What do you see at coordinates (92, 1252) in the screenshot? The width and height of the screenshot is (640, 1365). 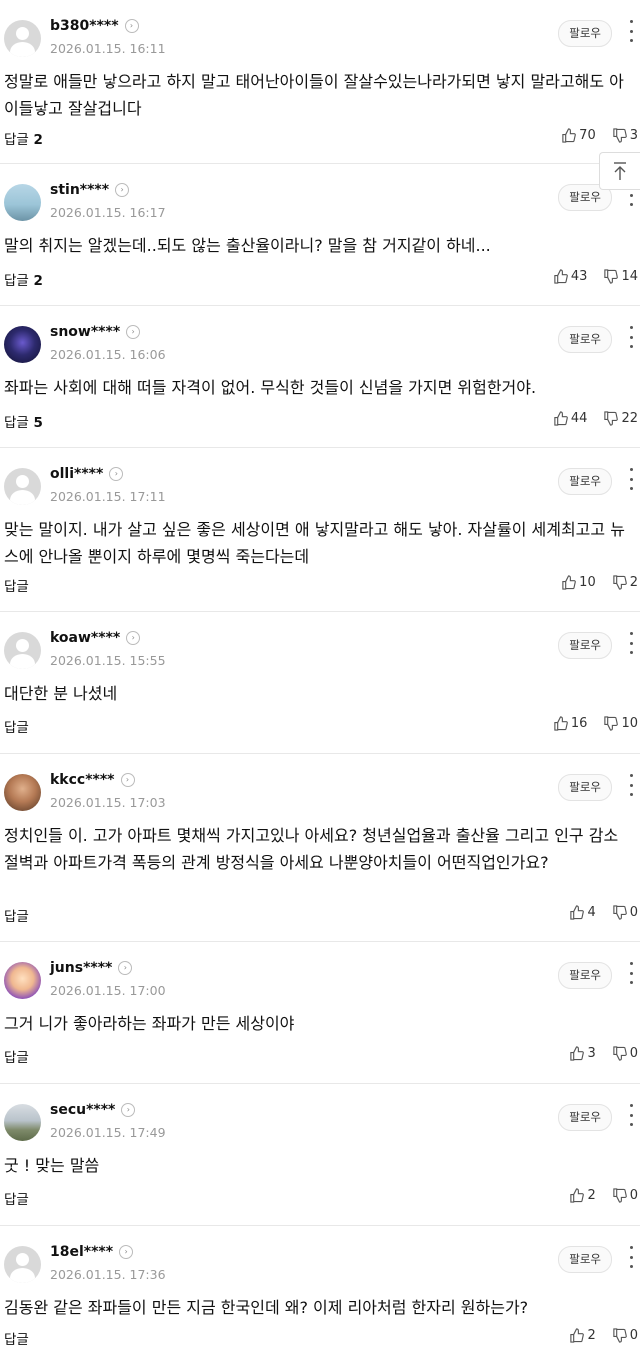 I see `username: 18el**** ›` at bounding box center [92, 1252].